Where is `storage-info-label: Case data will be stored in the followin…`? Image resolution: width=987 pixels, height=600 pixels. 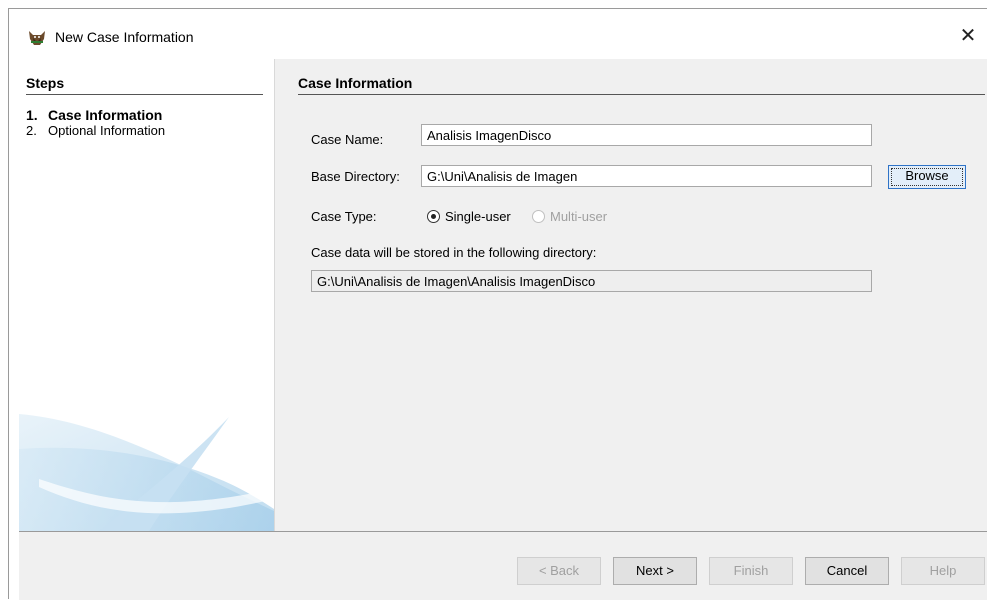 storage-info-label: Case data will be stored in the followin… is located at coordinates (454, 252).